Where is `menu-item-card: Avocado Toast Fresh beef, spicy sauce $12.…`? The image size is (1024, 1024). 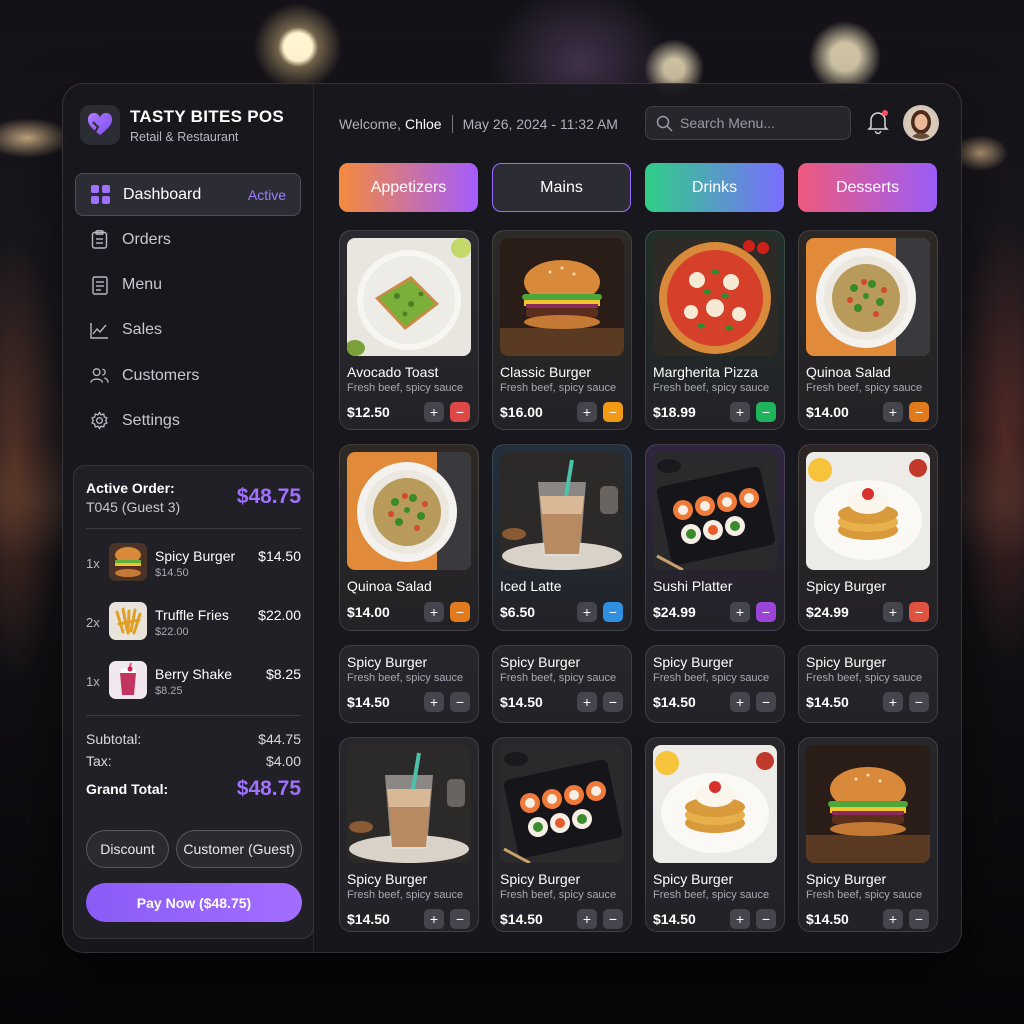
menu-item-card: Avocado Toast Fresh beef, spicy sauce $12.… is located at coordinates (409, 330).